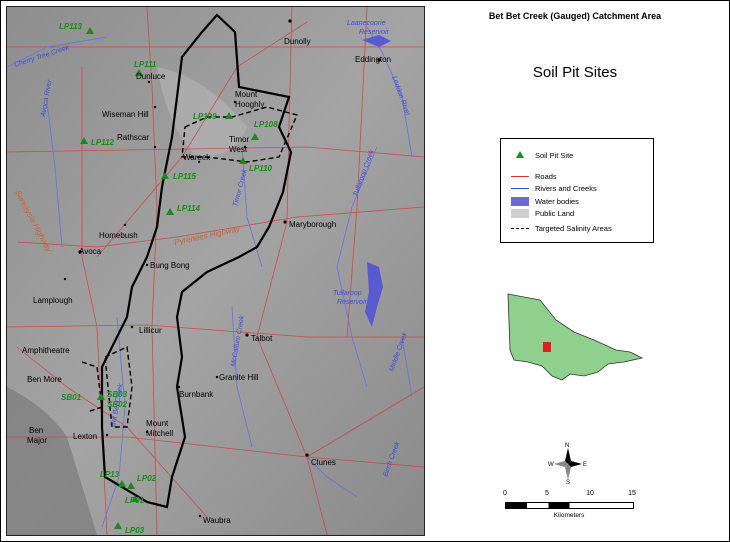 The width and height of the screenshot is (730, 542). Describe the element at coordinates (569, 505) in the screenshot. I see `scale-bar-graphic` at that location.